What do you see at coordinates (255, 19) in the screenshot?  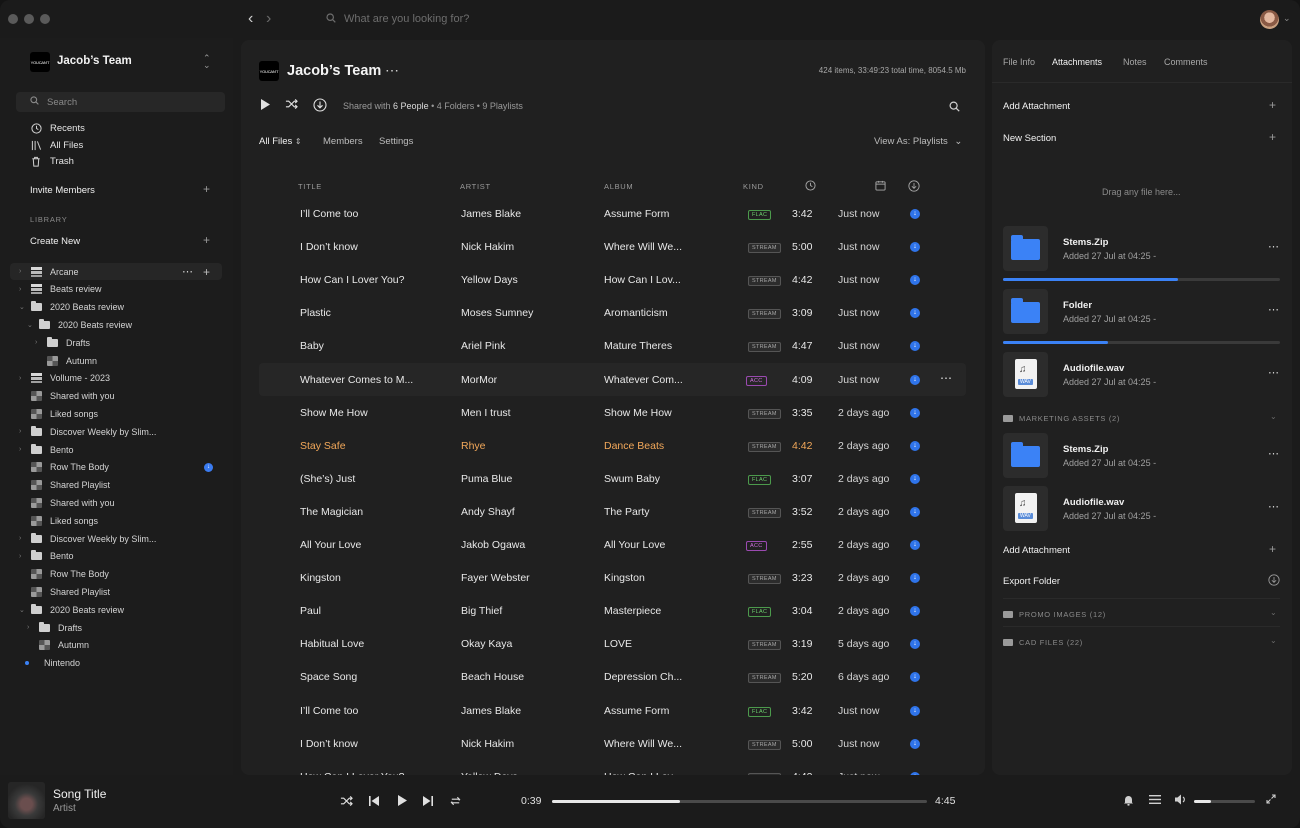 I see `back-arrow-icon: ‹` at bounding box center [255, 19].